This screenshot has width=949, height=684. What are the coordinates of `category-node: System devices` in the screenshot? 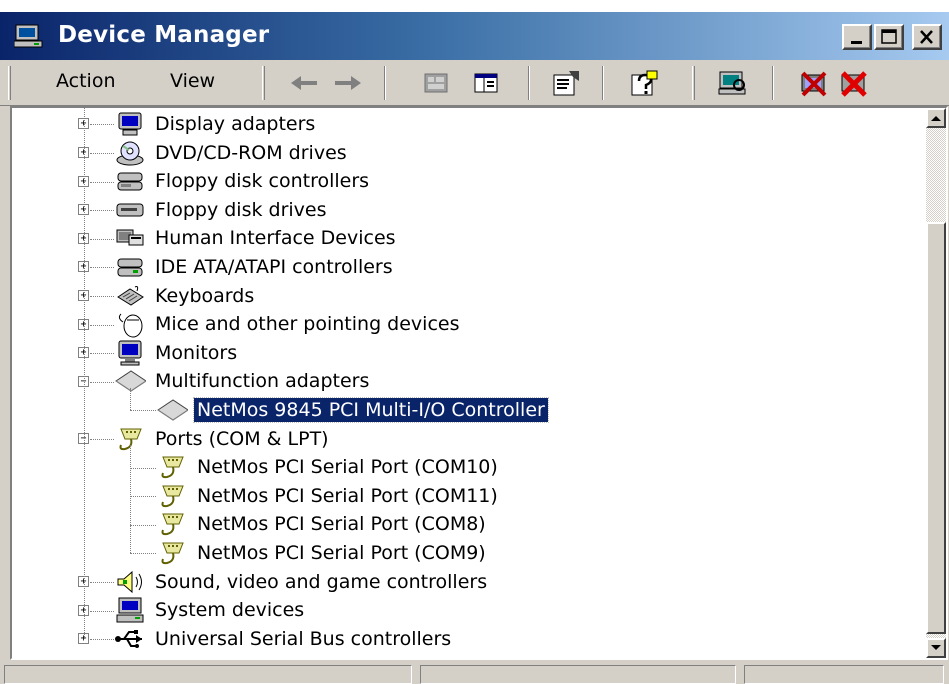 It's located at (210, 610).